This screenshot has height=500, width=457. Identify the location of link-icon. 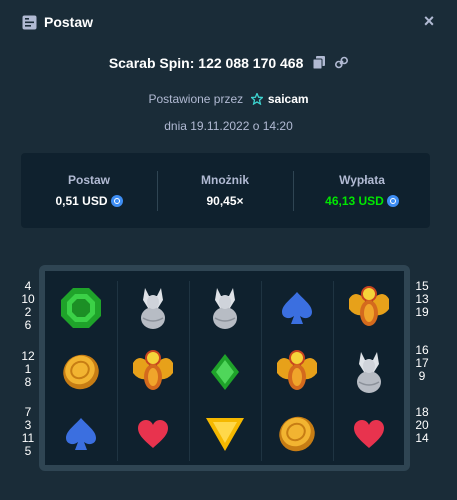
(342, 64).